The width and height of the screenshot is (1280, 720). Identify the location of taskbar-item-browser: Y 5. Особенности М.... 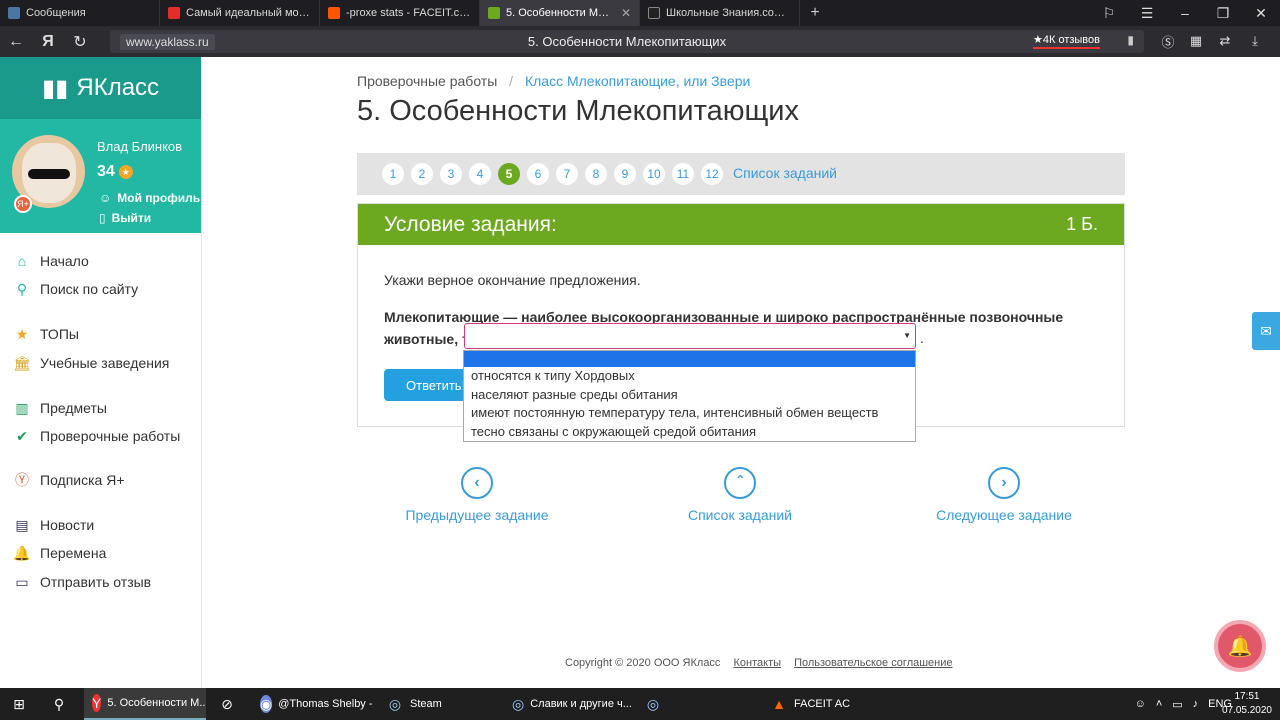
(145, 704).